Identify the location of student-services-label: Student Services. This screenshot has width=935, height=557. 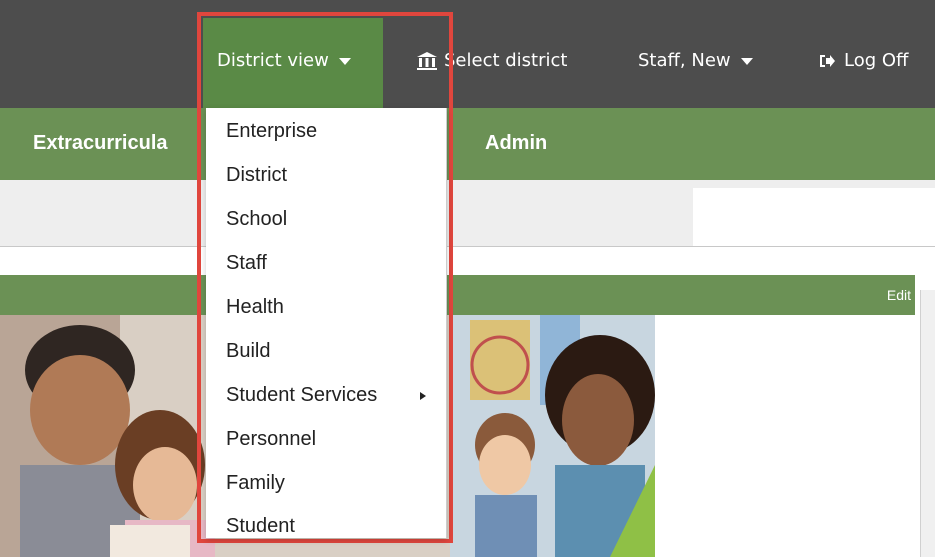
(302, 395).